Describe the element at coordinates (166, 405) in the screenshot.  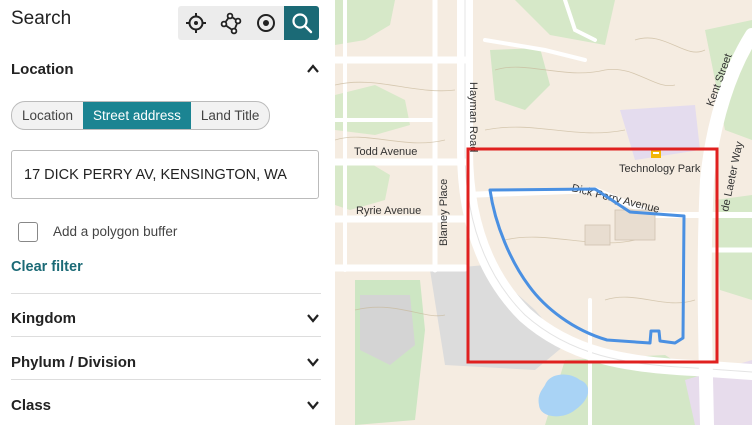
I see `class-section-header: Class` at that location.